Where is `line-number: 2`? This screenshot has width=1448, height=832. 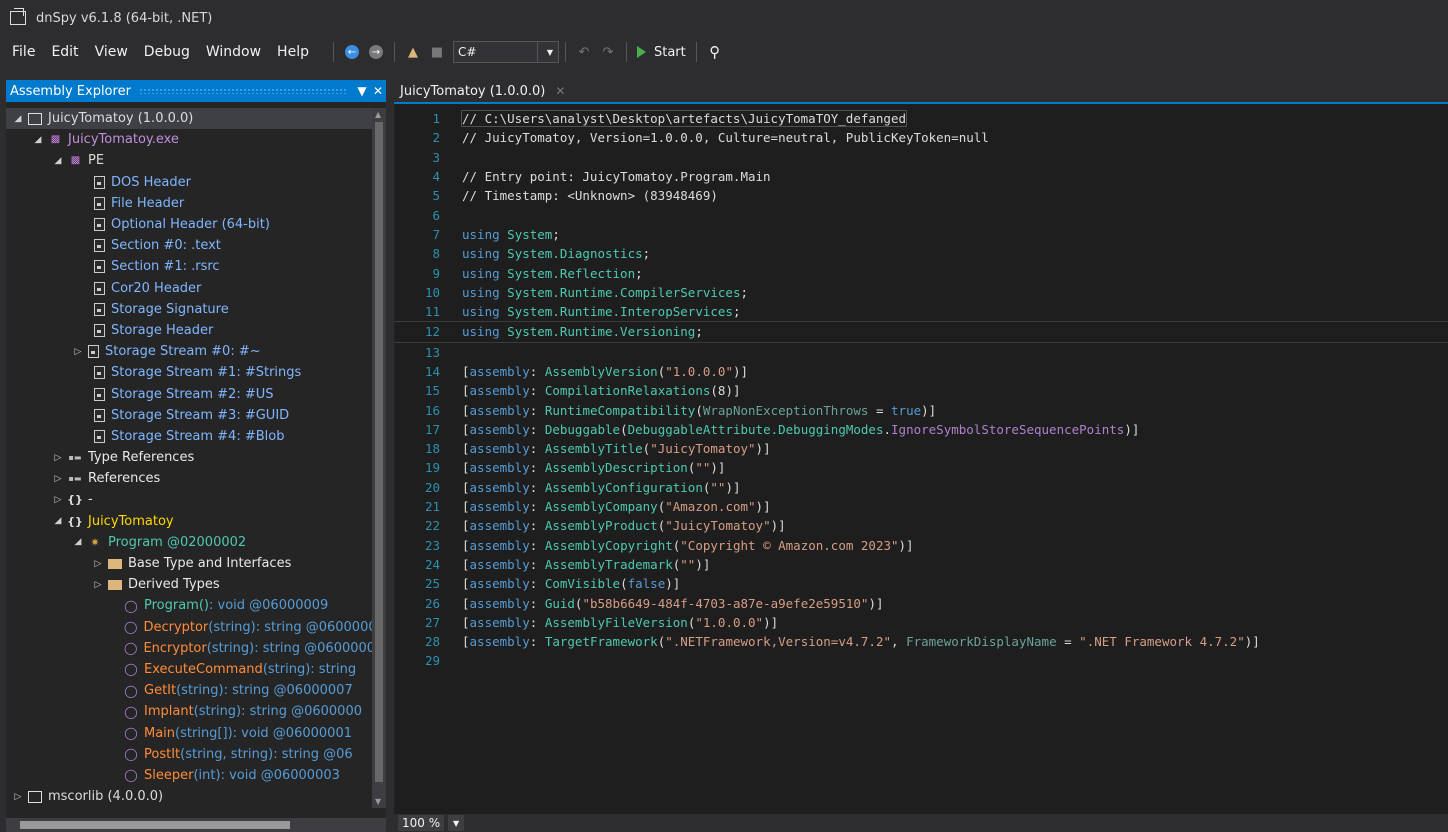
line-number: 2 is located at coordinates (436, 138).